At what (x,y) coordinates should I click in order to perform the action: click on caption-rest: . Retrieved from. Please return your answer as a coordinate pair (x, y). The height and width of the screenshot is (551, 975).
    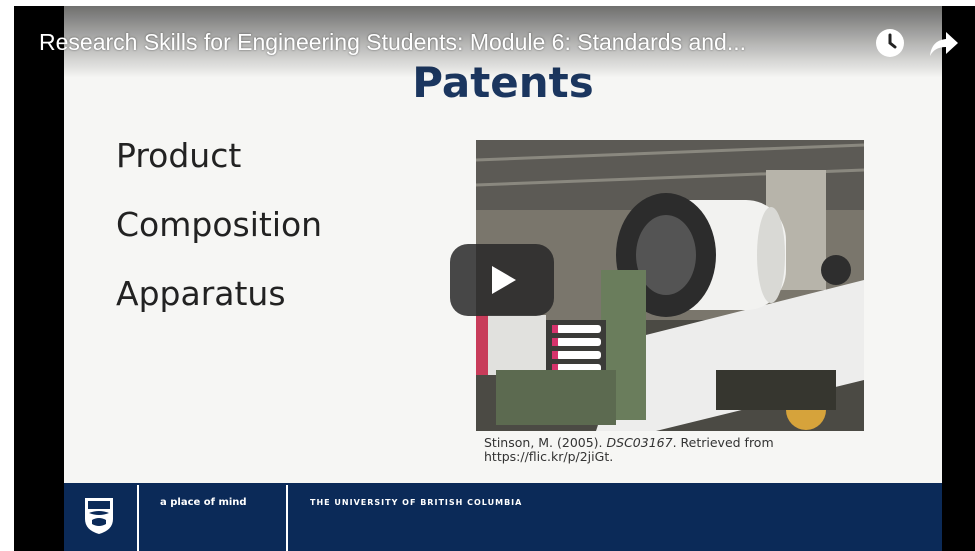
    Looking at the image, I should click on (723, 442).